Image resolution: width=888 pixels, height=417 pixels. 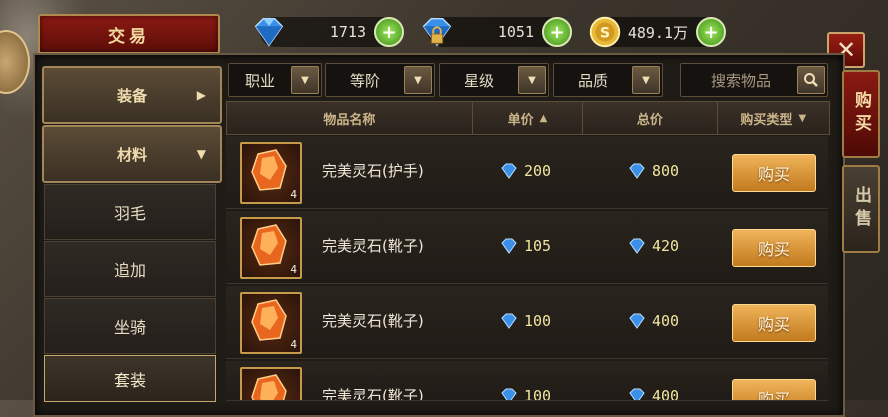 I want to click on total-price: 420, so click(x=653, y=246).